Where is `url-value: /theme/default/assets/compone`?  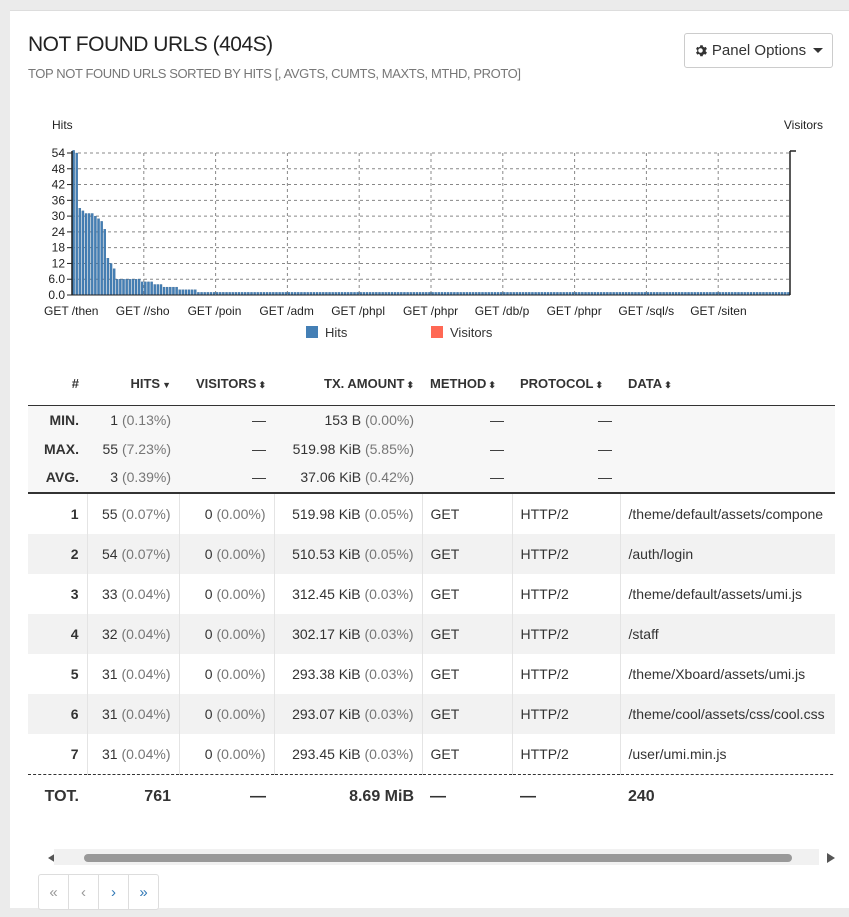 url-value: /theme/default/assets/compone is located at coordinates (726, 513).